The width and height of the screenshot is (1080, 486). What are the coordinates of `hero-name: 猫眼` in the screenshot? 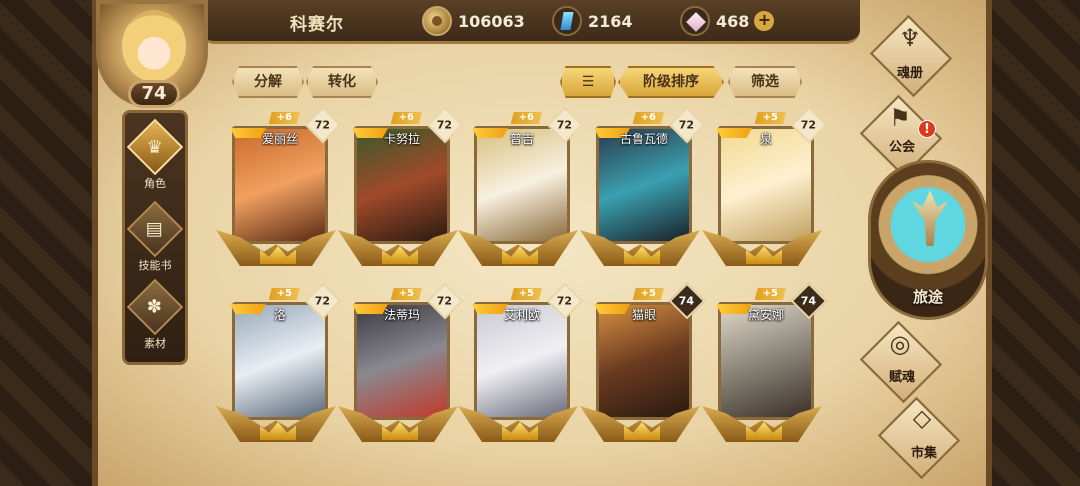 It's located at (643, 315).